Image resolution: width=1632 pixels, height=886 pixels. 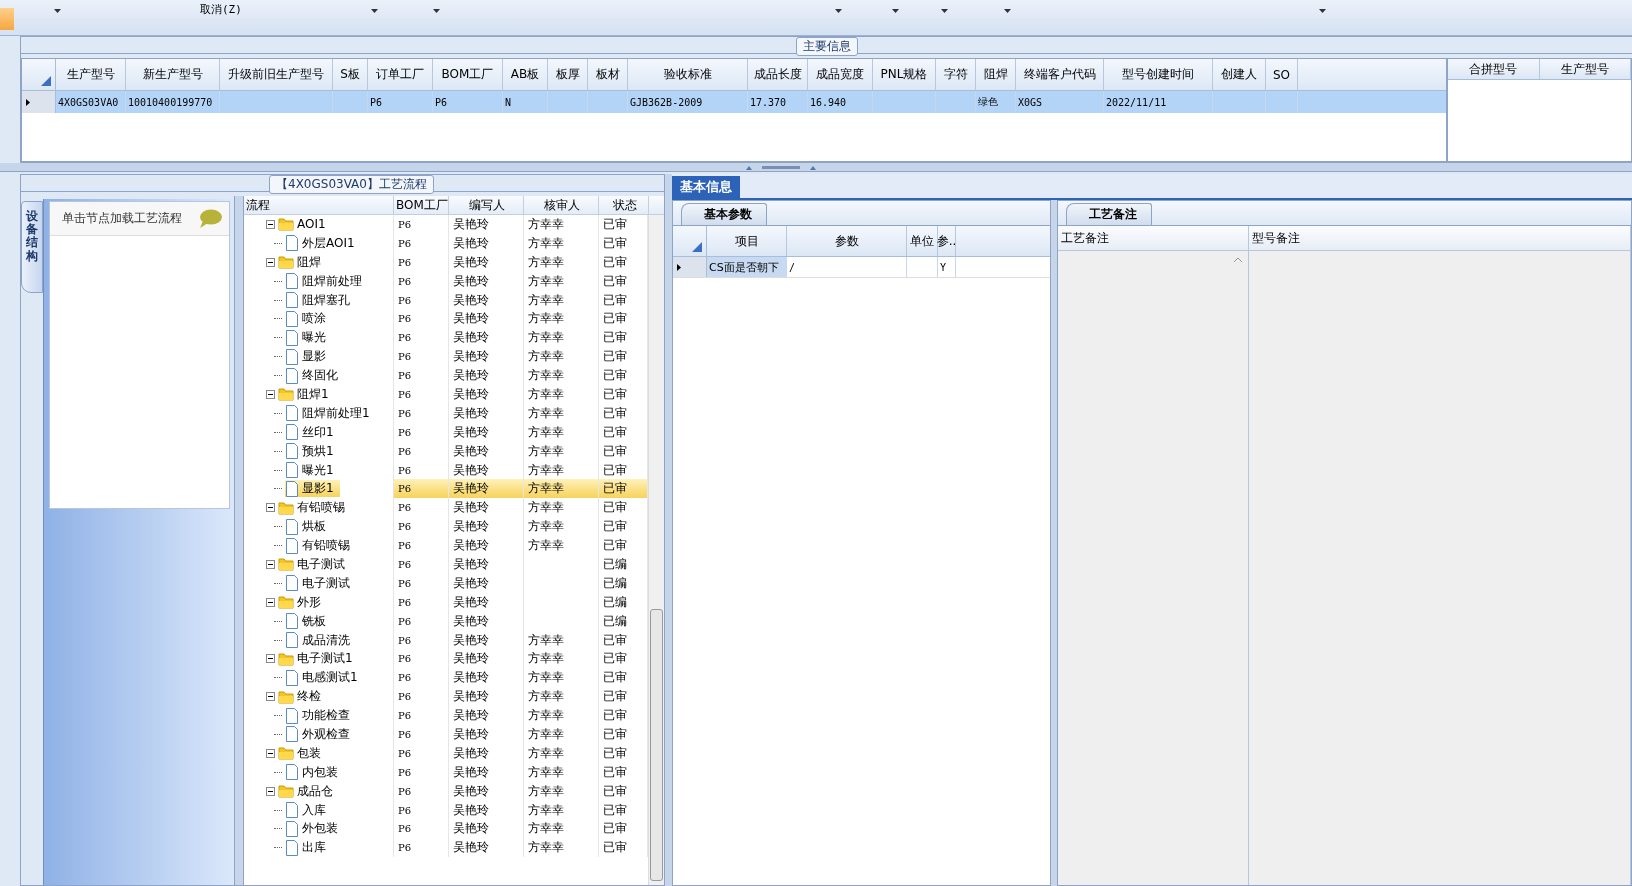 I want to click on column-header: 流程, so click(x=319, y=205).